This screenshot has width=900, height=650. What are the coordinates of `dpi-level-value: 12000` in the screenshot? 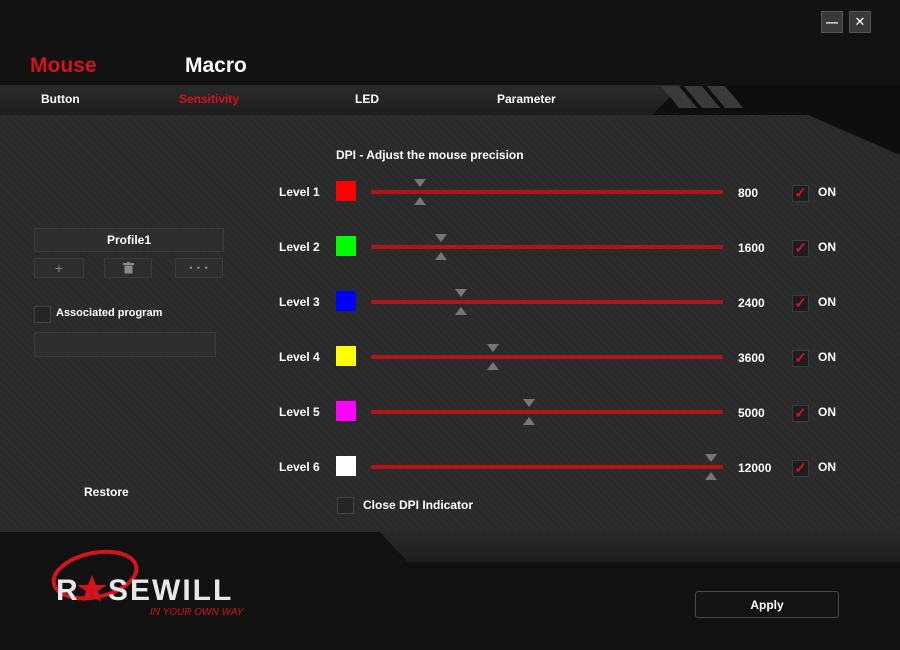 It's located at (755, 468).